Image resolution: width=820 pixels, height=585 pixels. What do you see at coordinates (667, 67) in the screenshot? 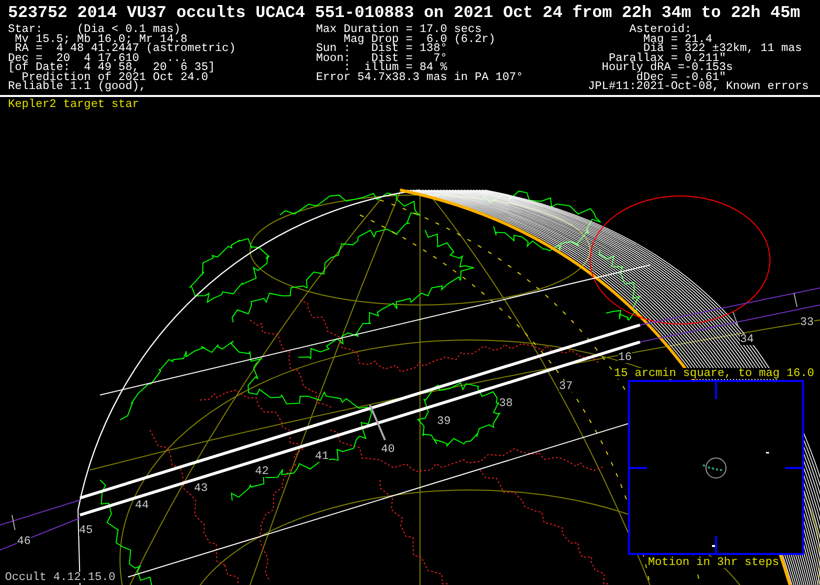
I see `info-line: Hourly dRA =-0.153s` at bounding box center [667, 67].